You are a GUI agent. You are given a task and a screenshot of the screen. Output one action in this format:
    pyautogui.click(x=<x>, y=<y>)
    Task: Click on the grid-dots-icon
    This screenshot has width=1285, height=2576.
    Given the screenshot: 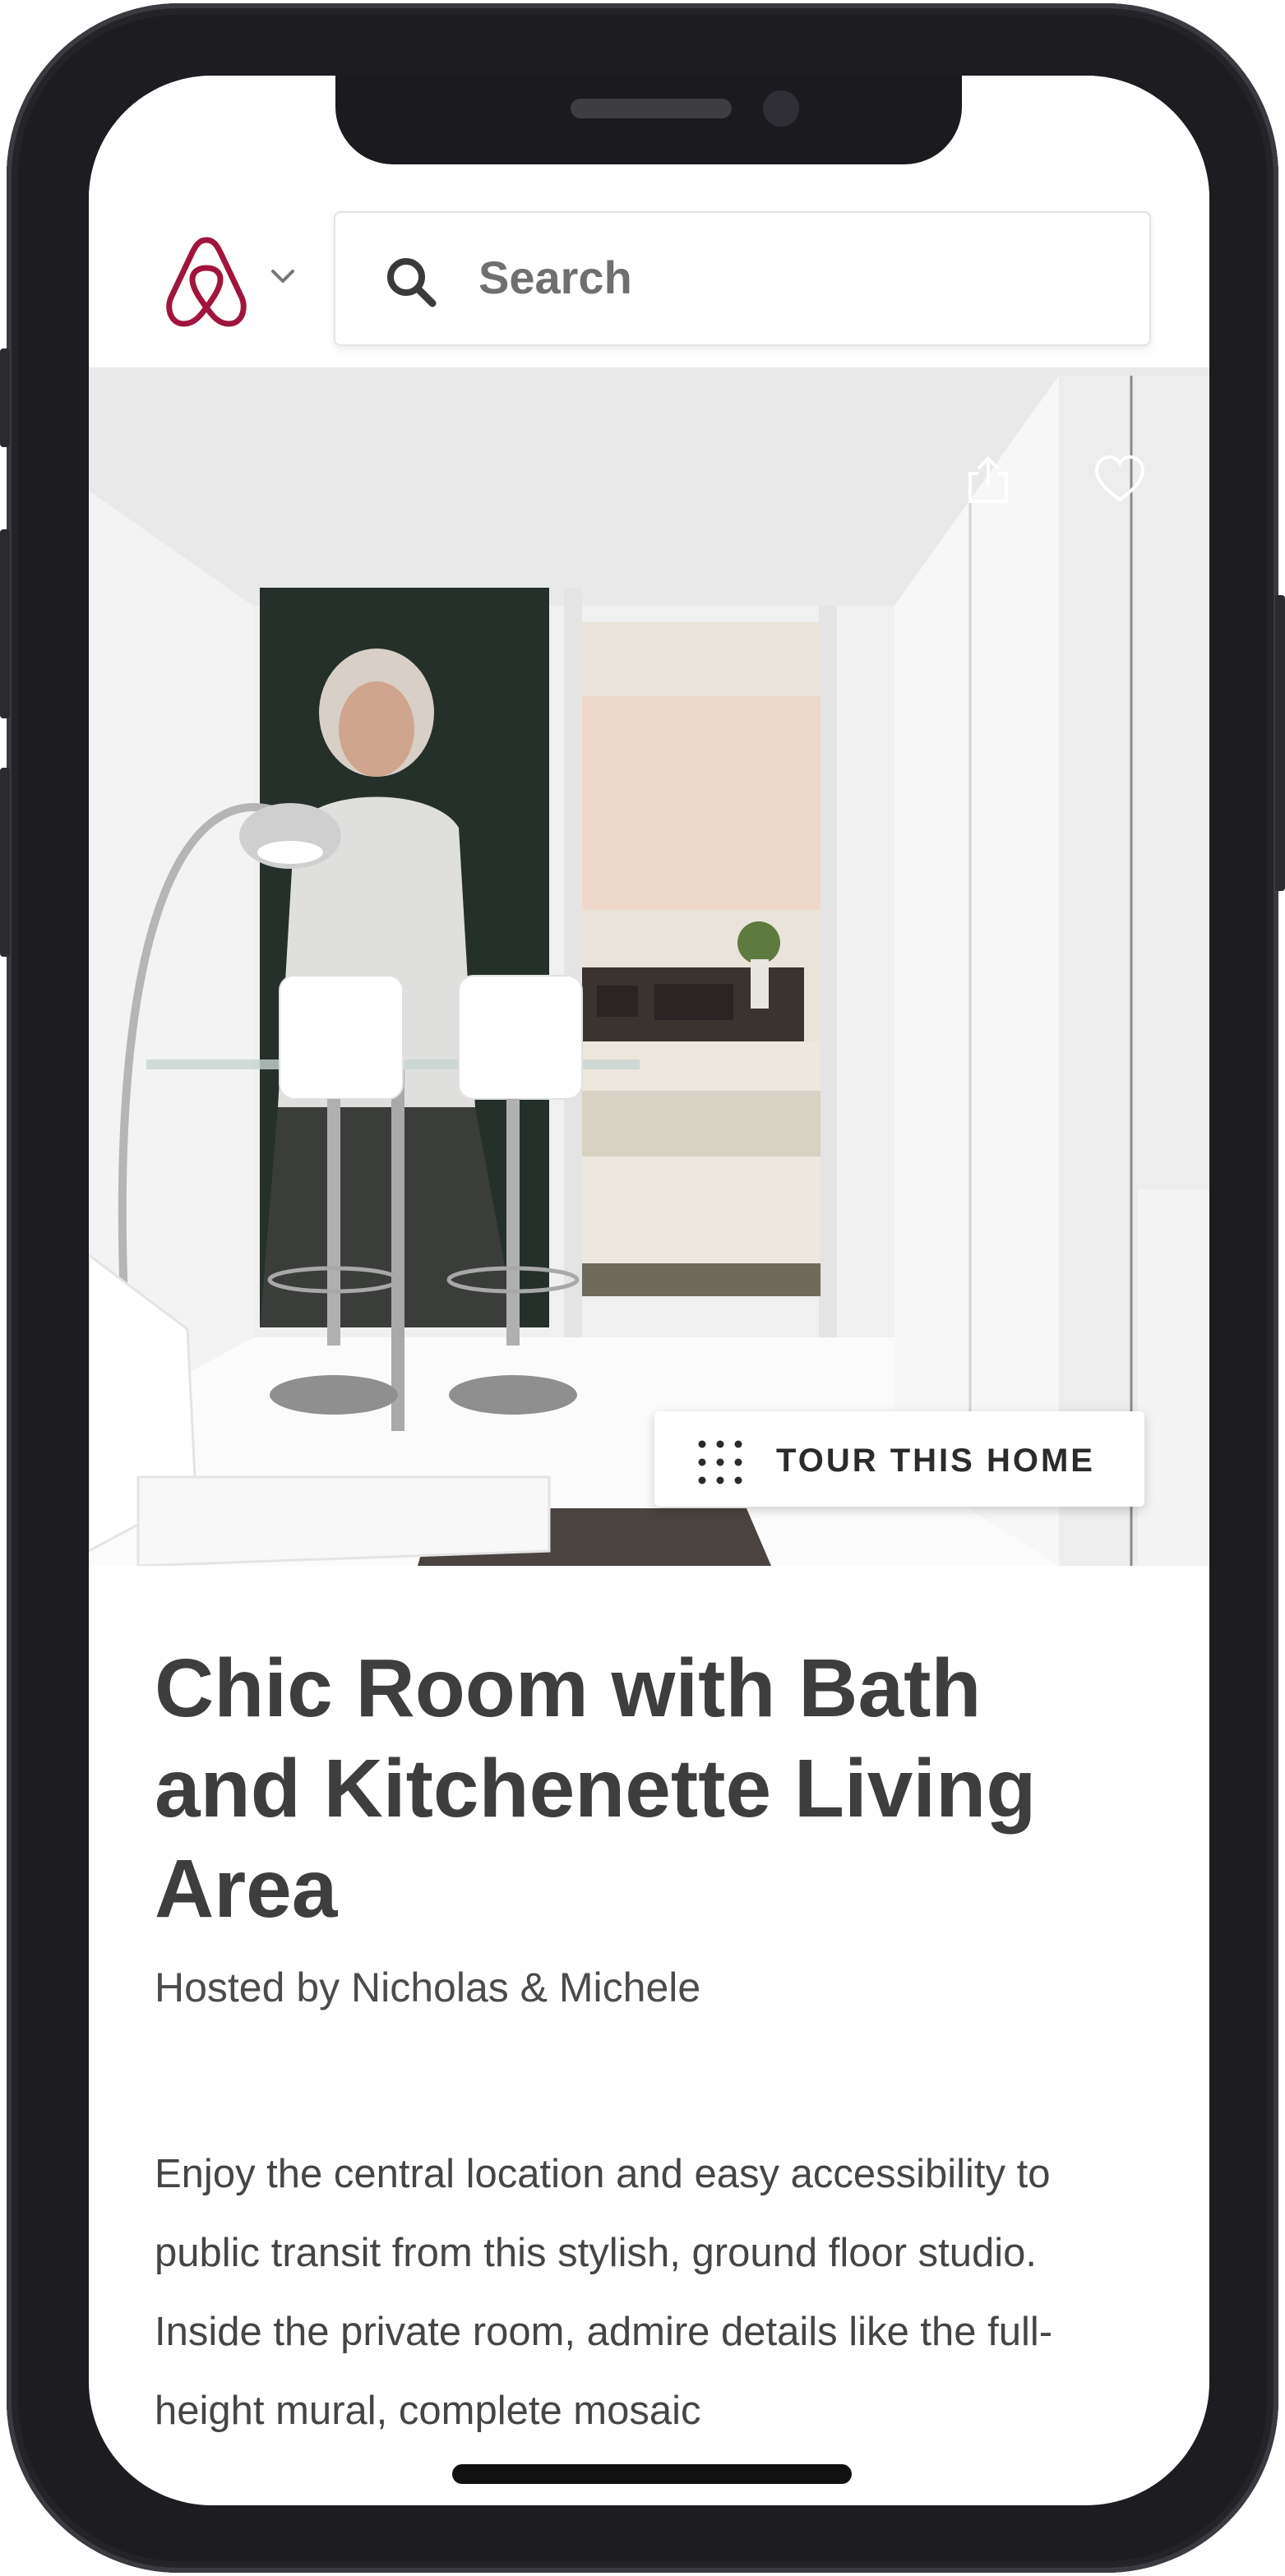 What is the action you would take?
    pyautogui.click(x=720, y=1462)
    